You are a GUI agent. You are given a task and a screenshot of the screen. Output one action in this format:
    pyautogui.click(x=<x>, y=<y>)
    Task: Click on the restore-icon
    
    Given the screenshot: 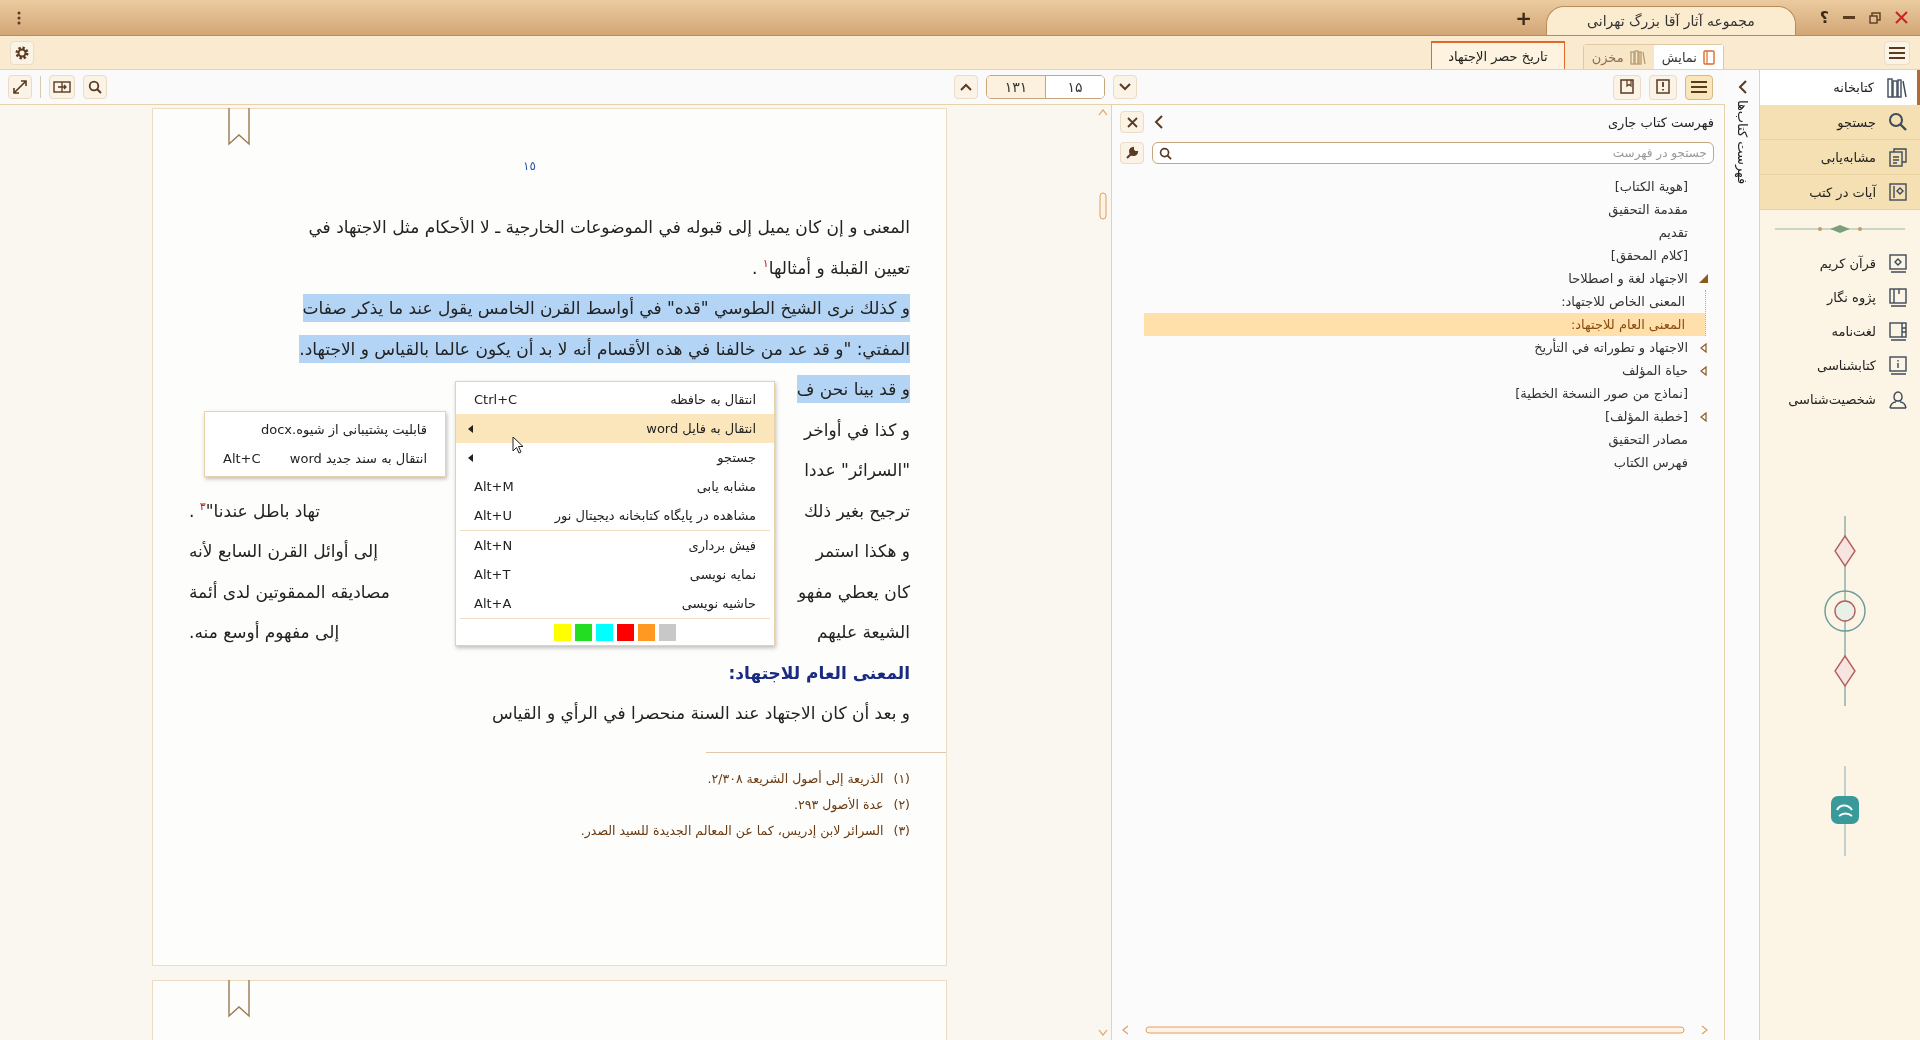 What is the action you would take?
    pyautogui.click(x=1875, y=17)
    